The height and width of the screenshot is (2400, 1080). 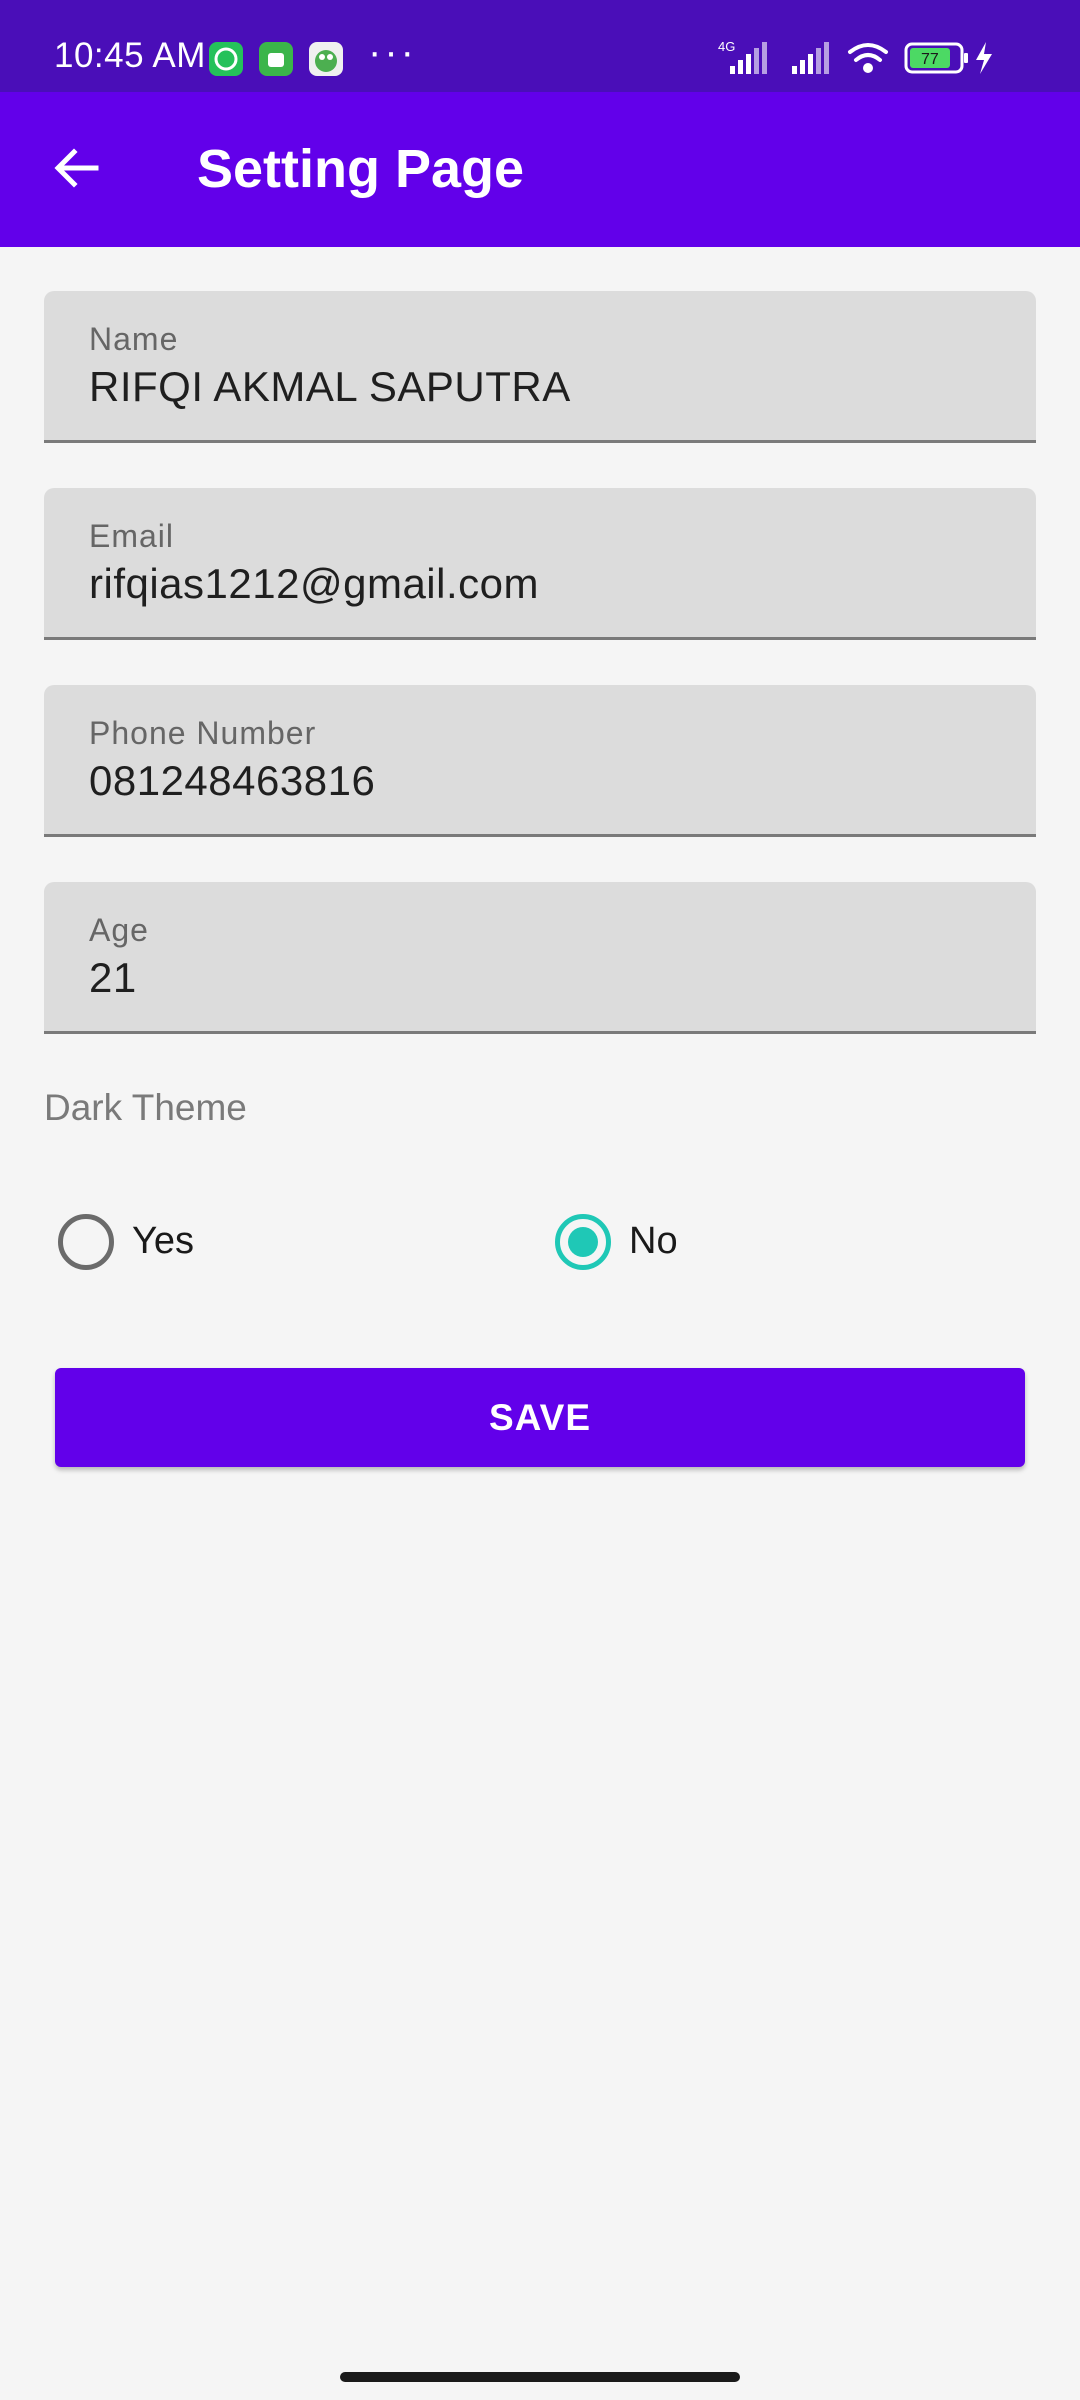 I want to click on dark-theme-option-yes: Yes, so click(x=268, y=1242).